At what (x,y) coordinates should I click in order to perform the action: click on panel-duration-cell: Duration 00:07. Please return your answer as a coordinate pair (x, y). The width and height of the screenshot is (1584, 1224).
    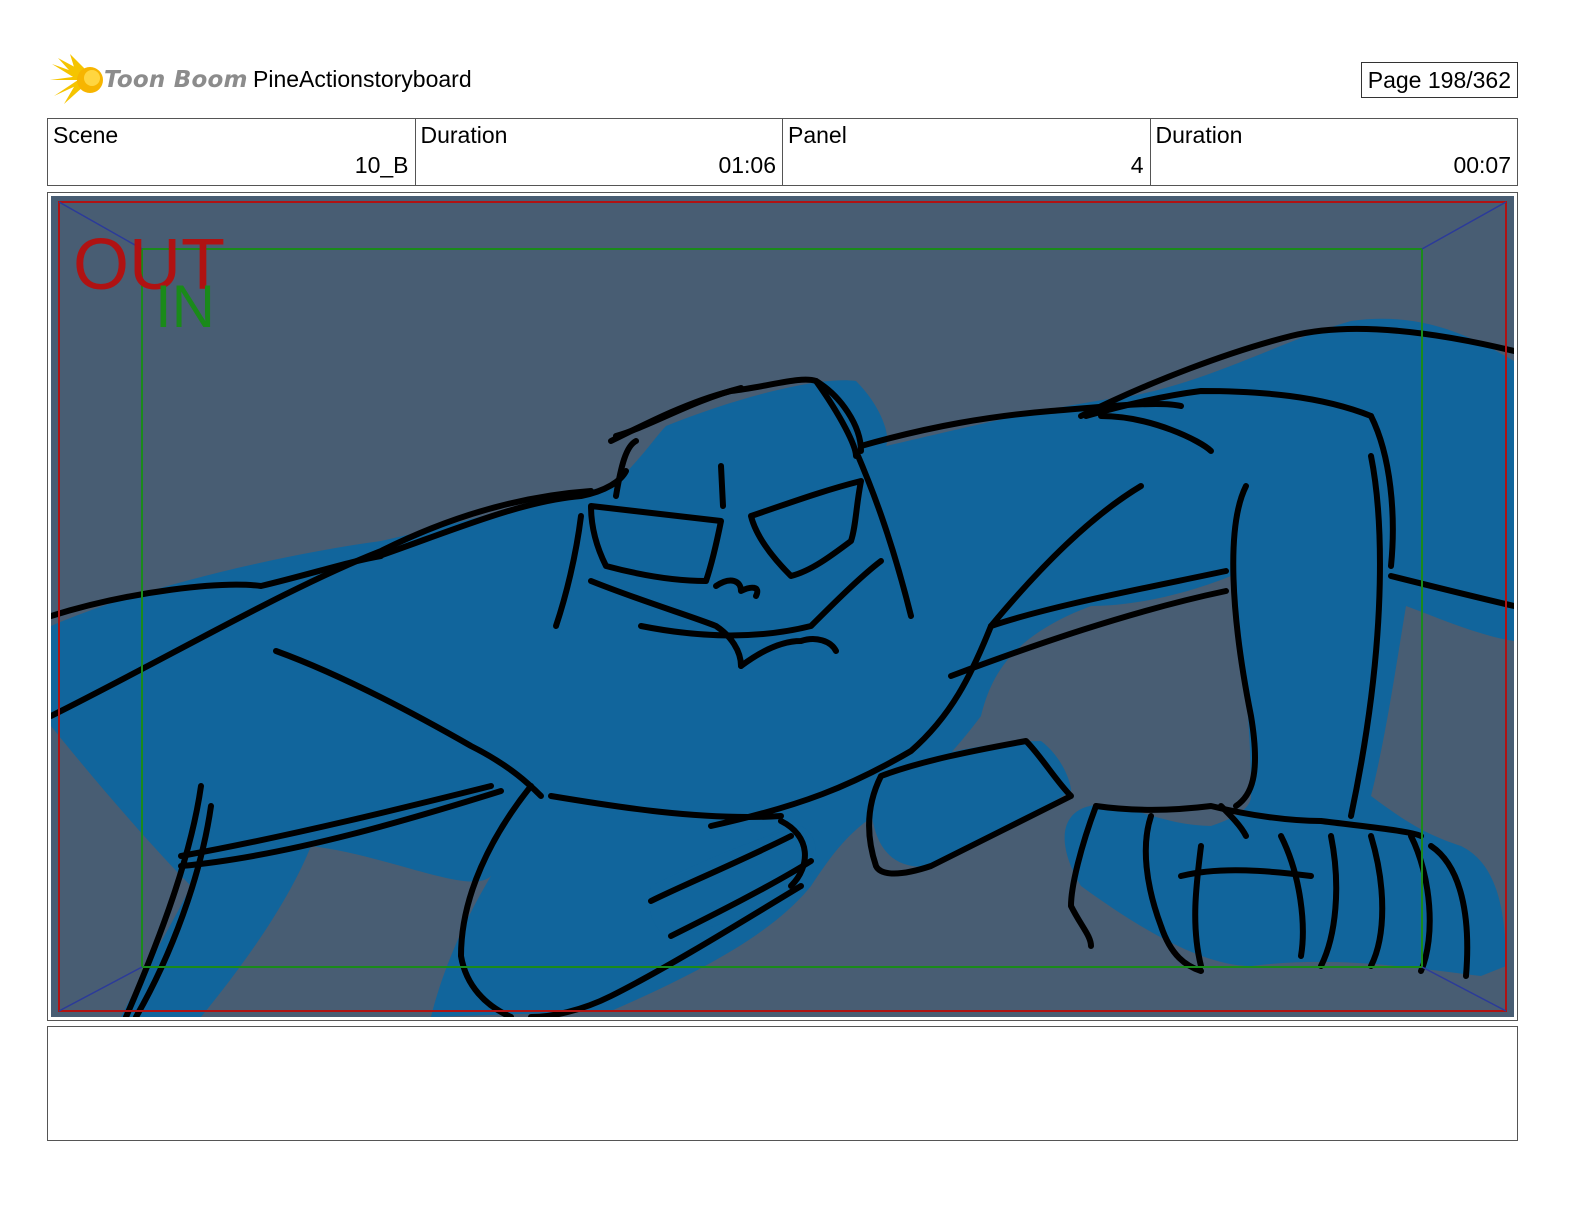
    Looking at the image, I should click on (1334, 152).